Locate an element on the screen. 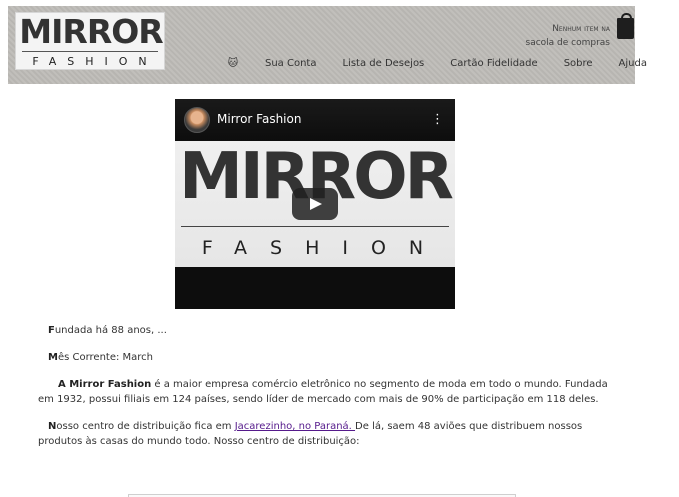 The image size is (679, 497). video-frame-divider is located at coordinates (315, 226).